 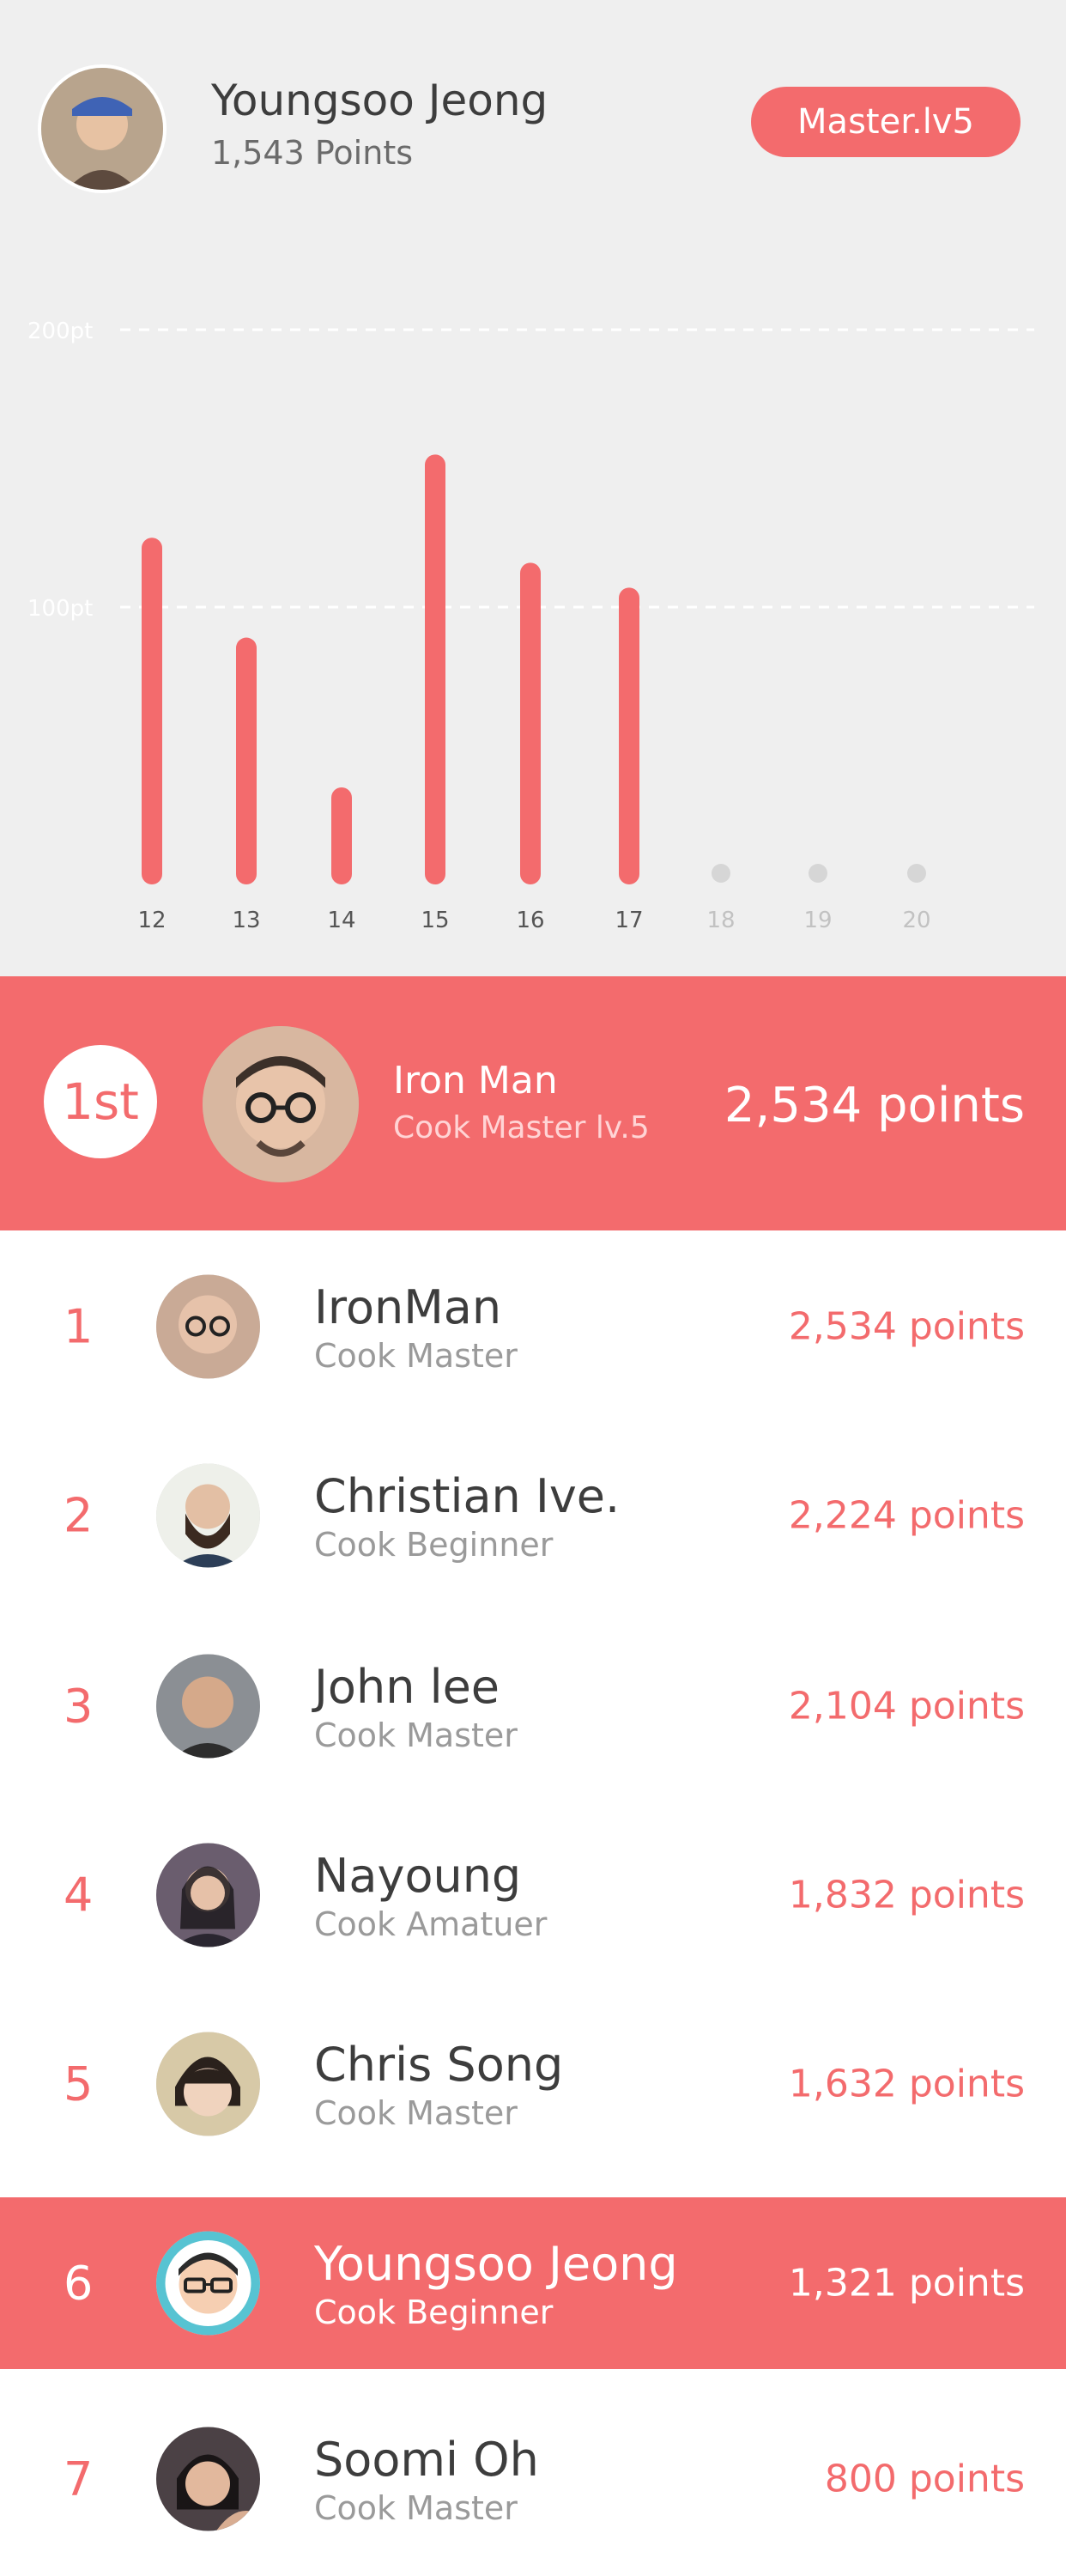 I want to click on profile-name: Youngsoo Jeong, so click(x=379, y=101).